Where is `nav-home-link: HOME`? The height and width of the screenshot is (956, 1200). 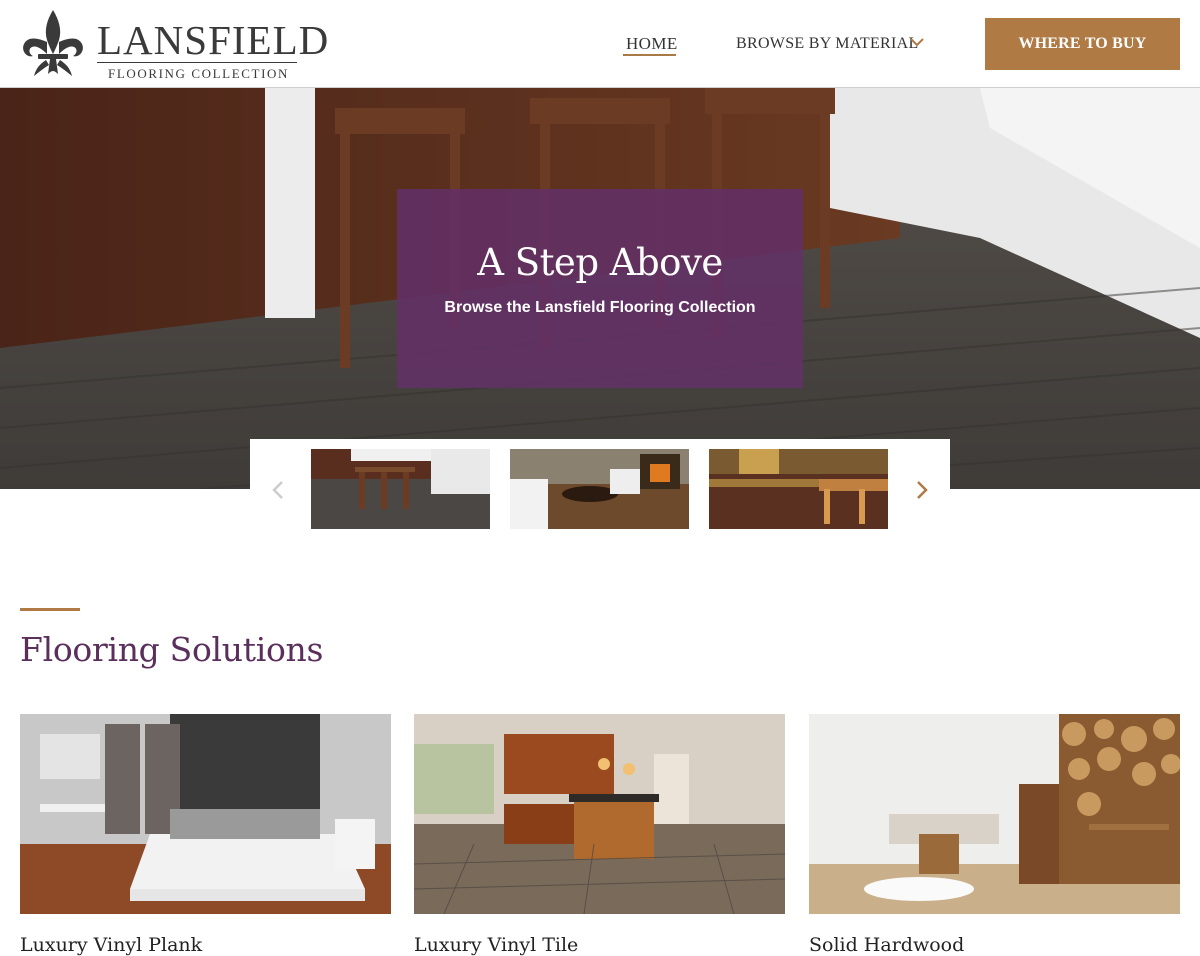
nav-home-link: HOME is located at coordinates (652, 44).